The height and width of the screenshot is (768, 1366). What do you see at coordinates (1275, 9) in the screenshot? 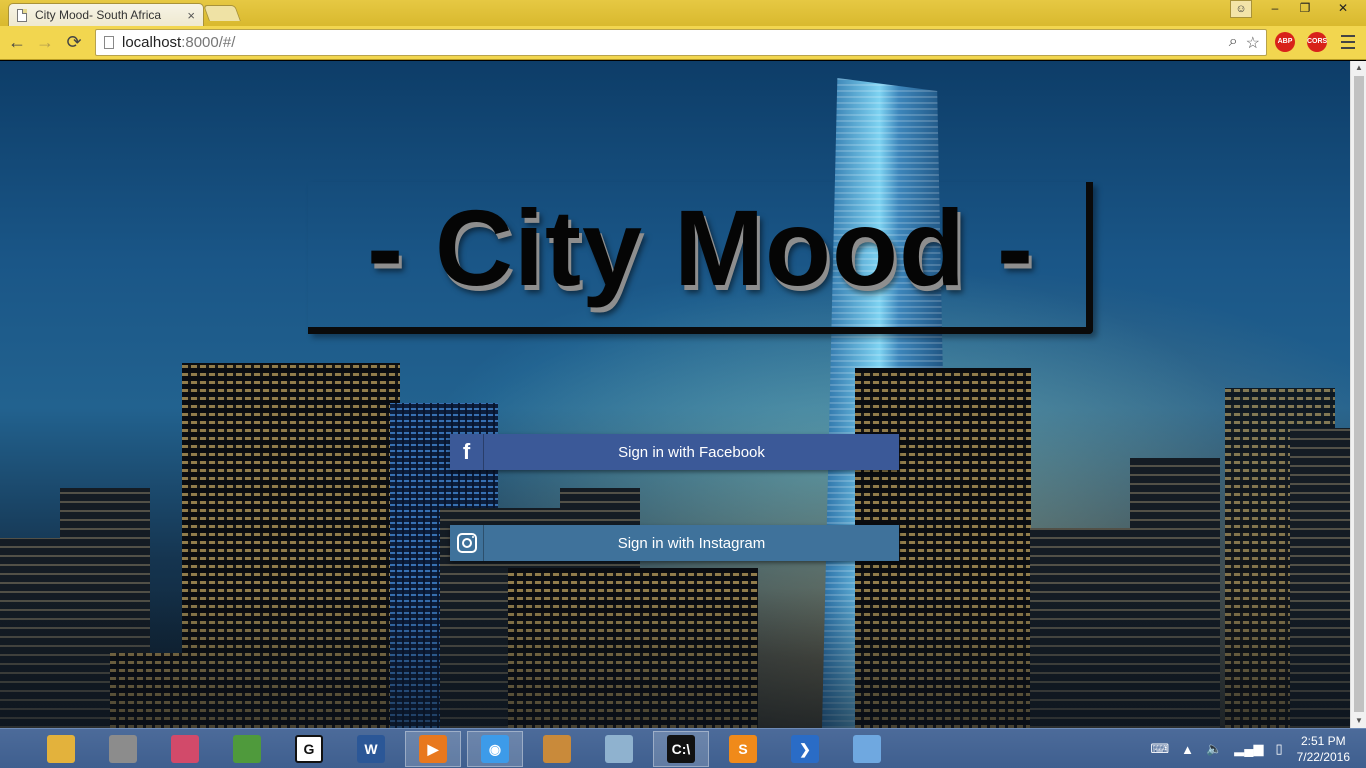
I see `minimize-button: –` at bounding box center [1275, 9].